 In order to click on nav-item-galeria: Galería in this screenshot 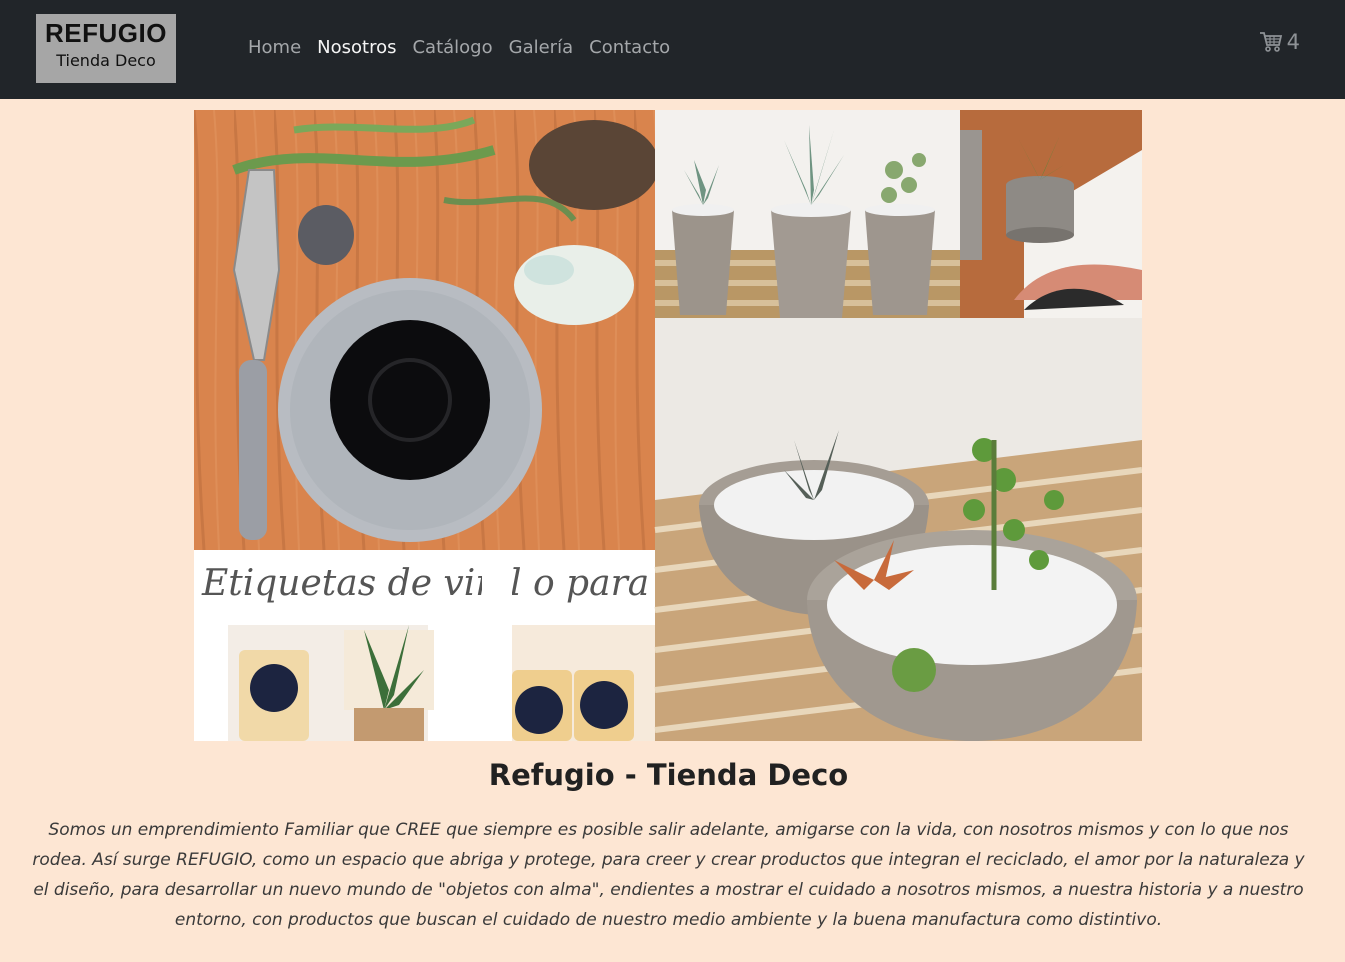, I will do `click(541, 47)`.